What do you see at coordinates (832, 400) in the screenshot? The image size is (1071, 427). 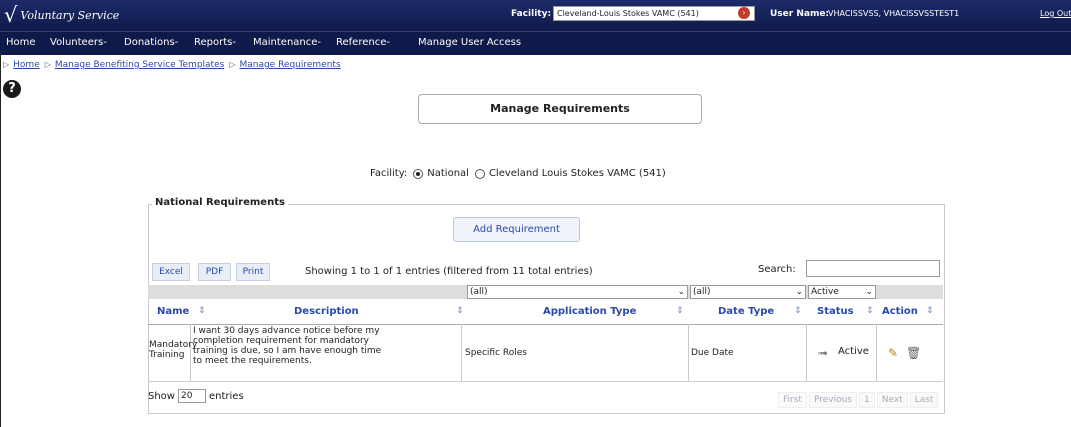 I see `pager-previous: Previous` at bounding box center [832, 400].